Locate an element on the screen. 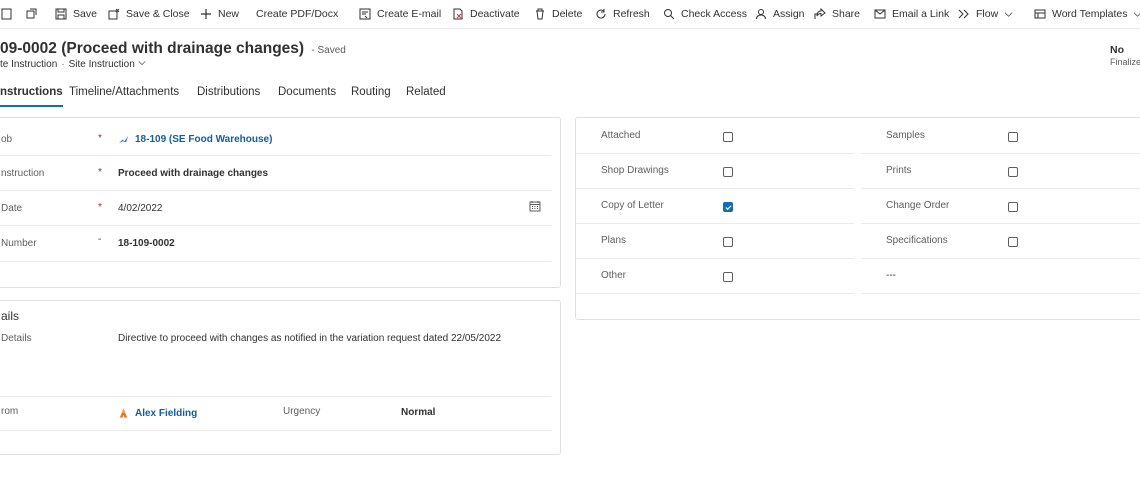  finalized-label: Finalized is located at coordinates (1125, 62).